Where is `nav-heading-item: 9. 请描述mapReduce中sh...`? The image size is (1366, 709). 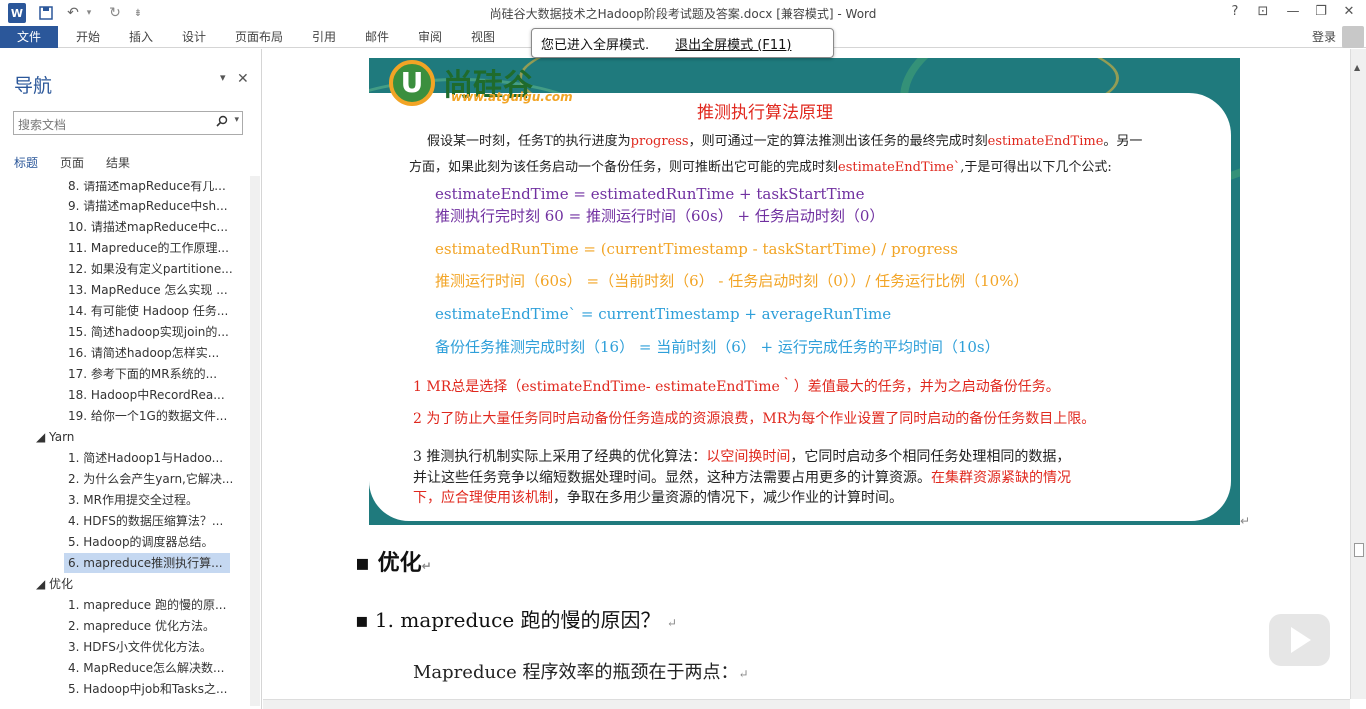
nav-heading-item: 9. 请描述mapReduce中sh... is located at coordinates (148, 206).